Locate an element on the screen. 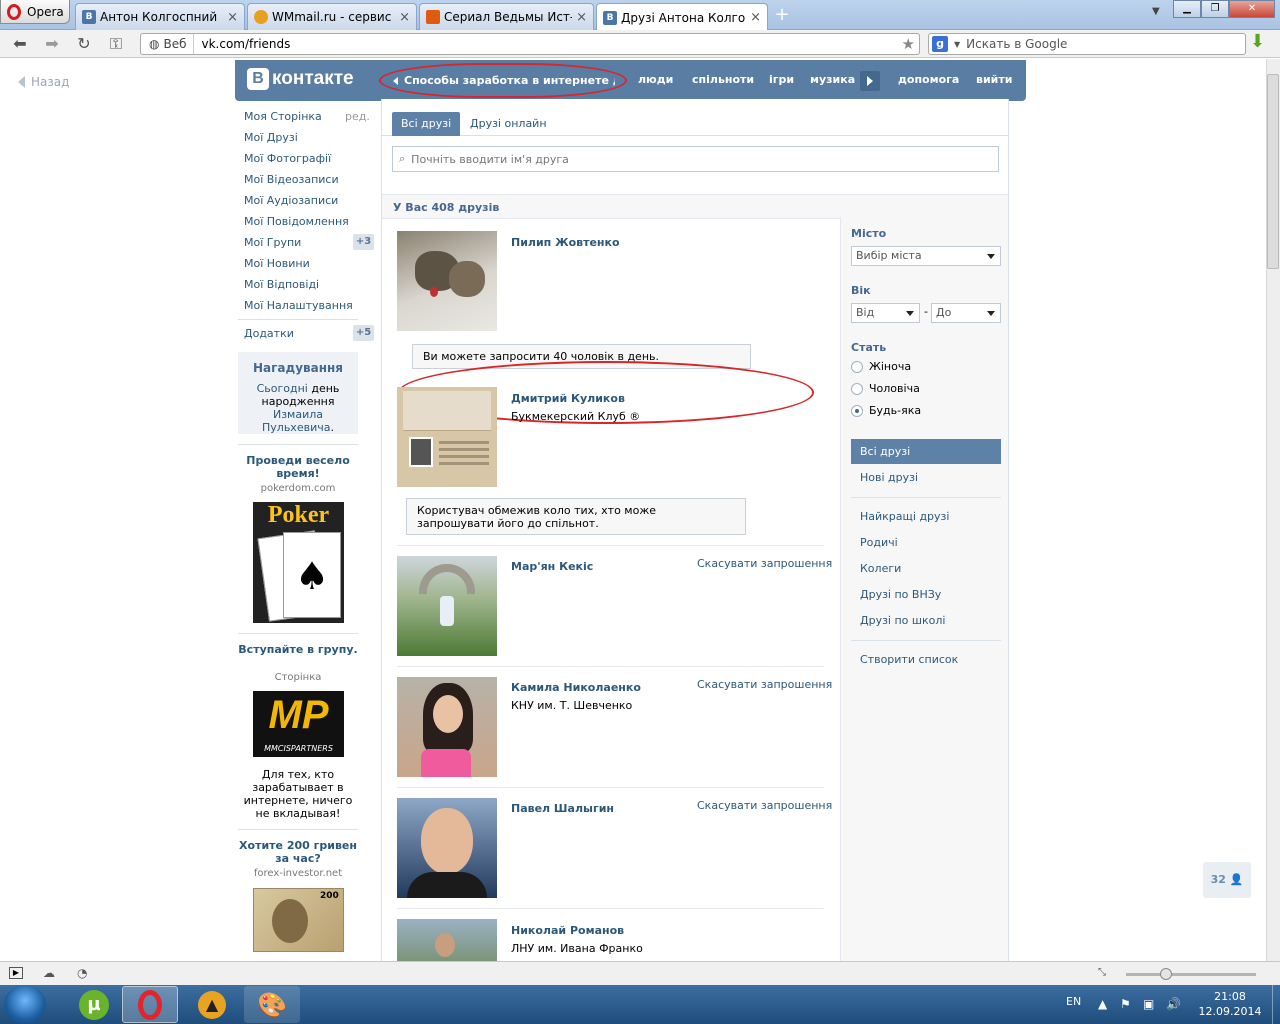 The image size is (1280, 1024). friend-photo-marian is located at coordinates (447, 606).